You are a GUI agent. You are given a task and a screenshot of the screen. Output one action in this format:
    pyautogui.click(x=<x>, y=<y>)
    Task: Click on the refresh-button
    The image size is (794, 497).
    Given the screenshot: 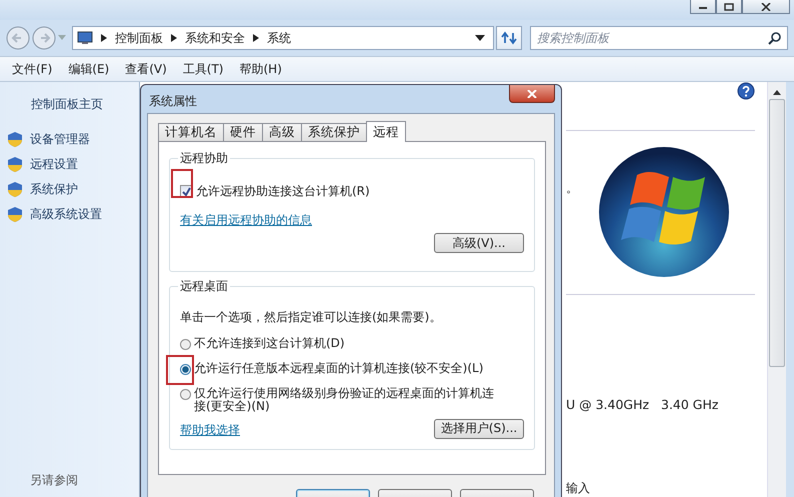 What is the action you would take?
    pyautogui.click(x=509, y=38)
    